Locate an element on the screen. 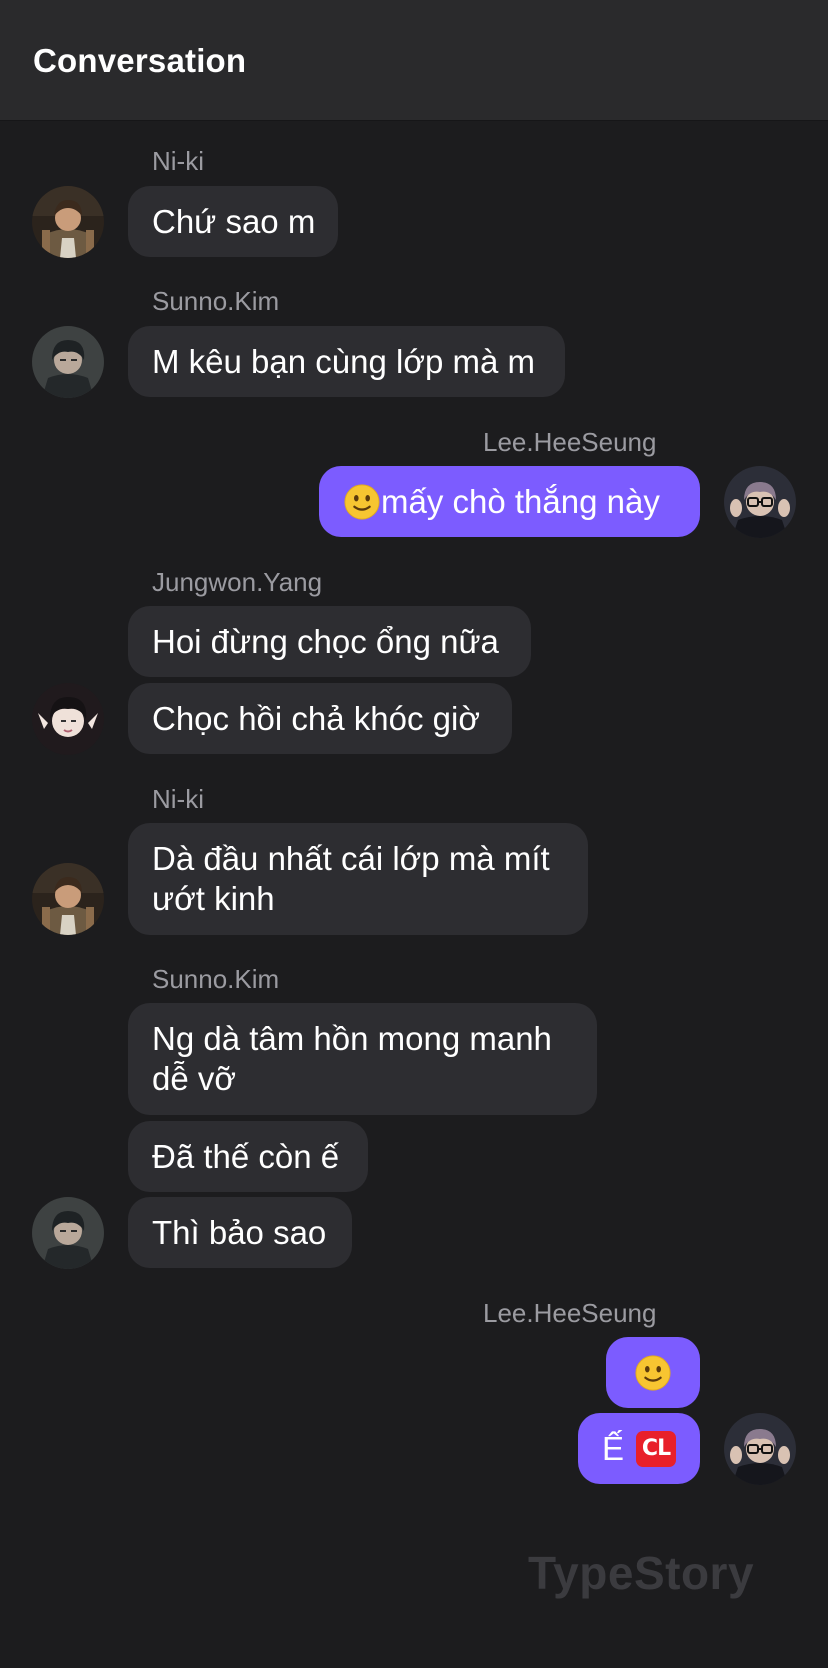 The width and height of the screenshot is (828, 1668). message-bubble is located at coordinates (653, 1372).